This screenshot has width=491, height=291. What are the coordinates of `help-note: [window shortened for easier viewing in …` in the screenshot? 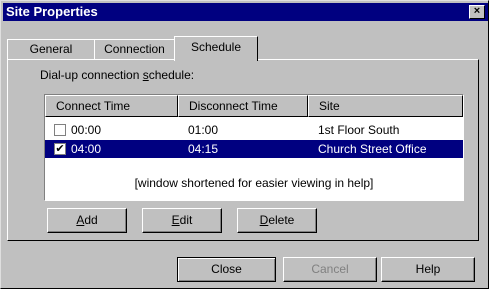 It's located at (254, 183).